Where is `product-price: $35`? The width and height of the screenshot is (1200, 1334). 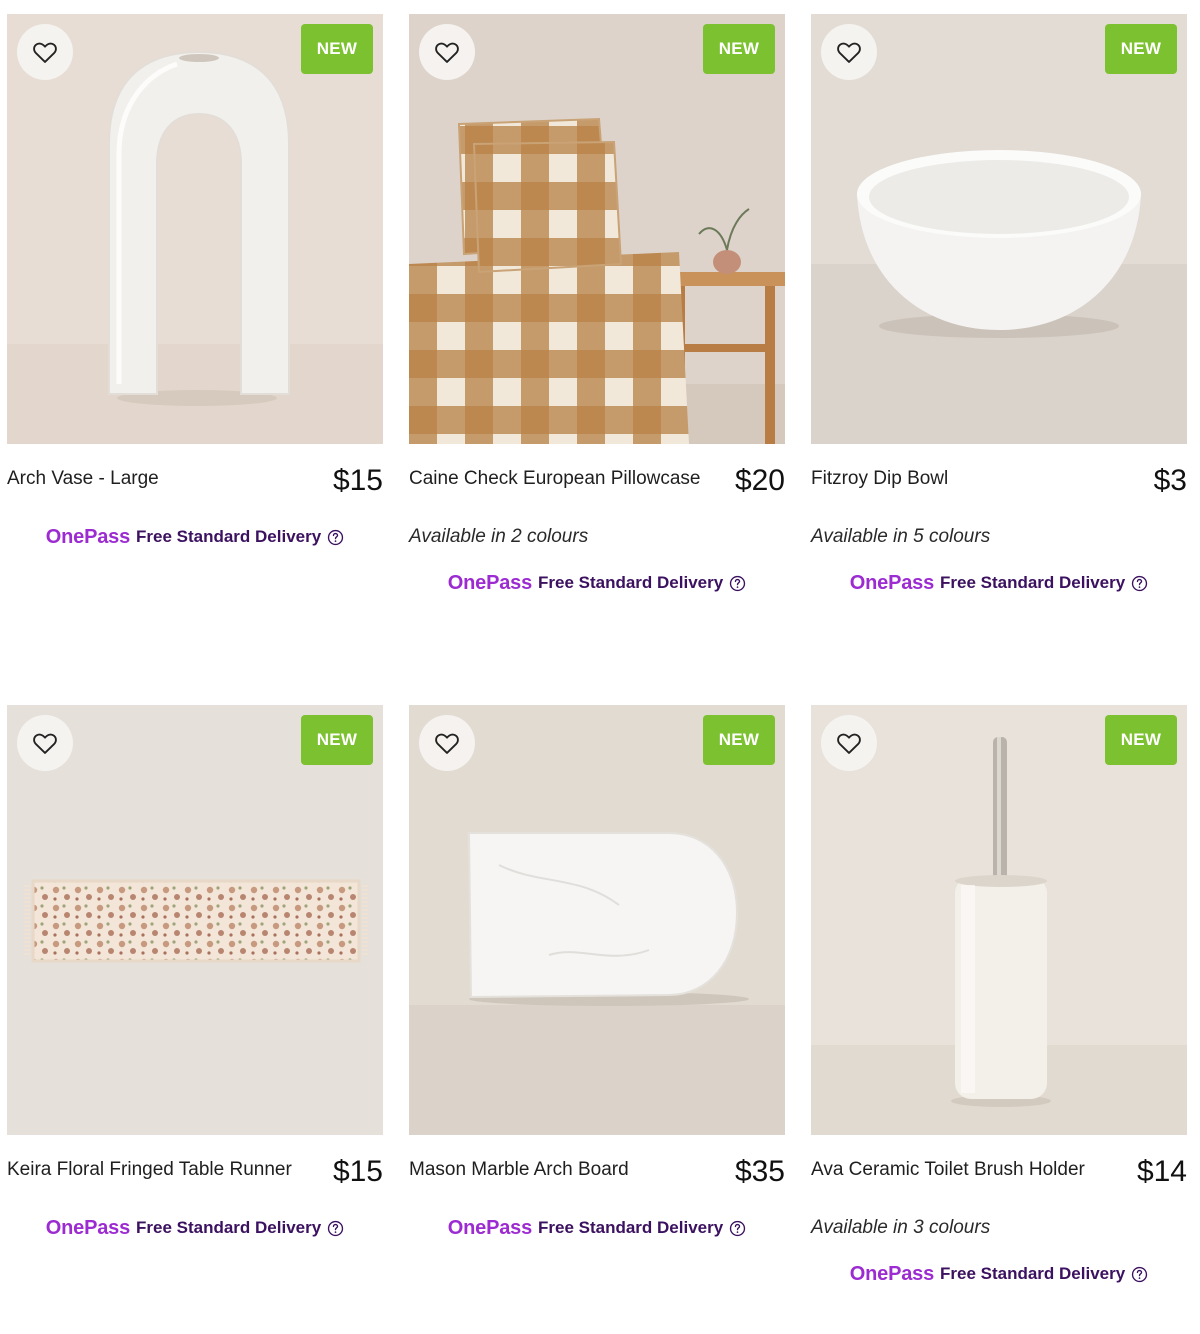
product-price: $35 is located at coordinates (759, 1171).